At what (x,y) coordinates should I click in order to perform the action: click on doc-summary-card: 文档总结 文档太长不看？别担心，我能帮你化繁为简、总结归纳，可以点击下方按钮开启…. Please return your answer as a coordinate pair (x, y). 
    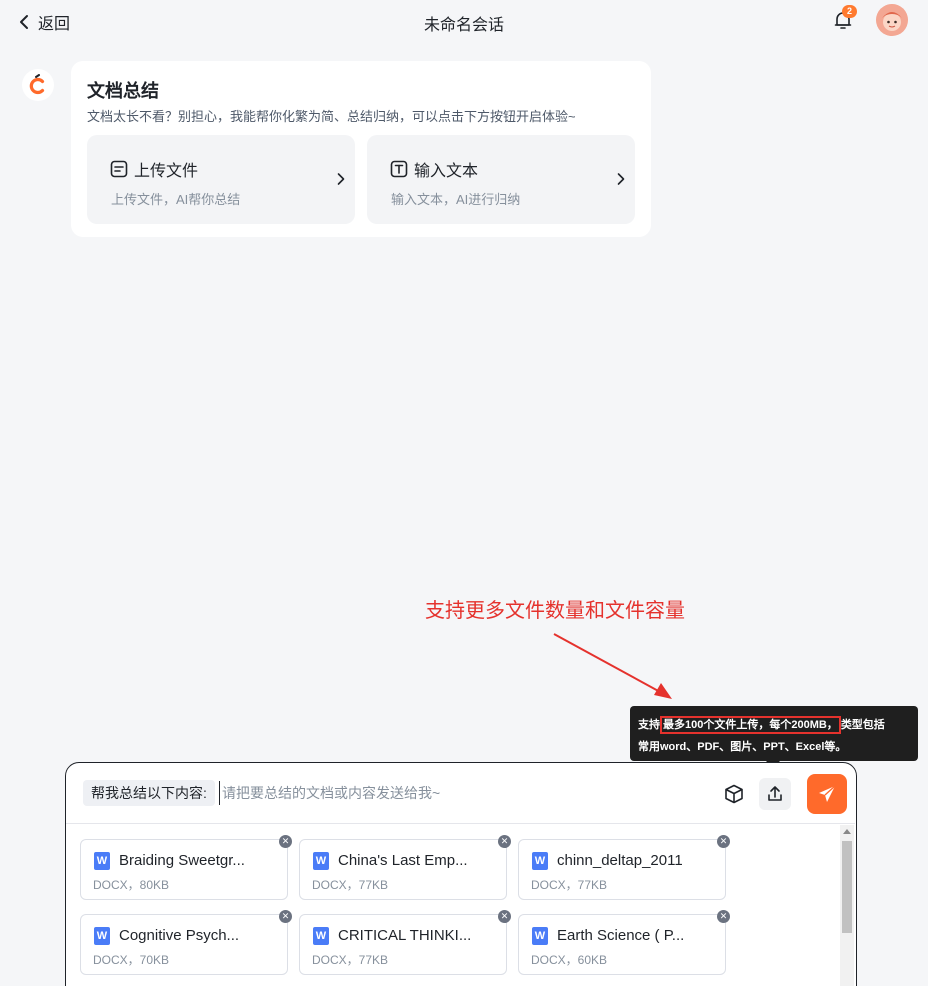
    Looking at the image, I should click on (361, 149).